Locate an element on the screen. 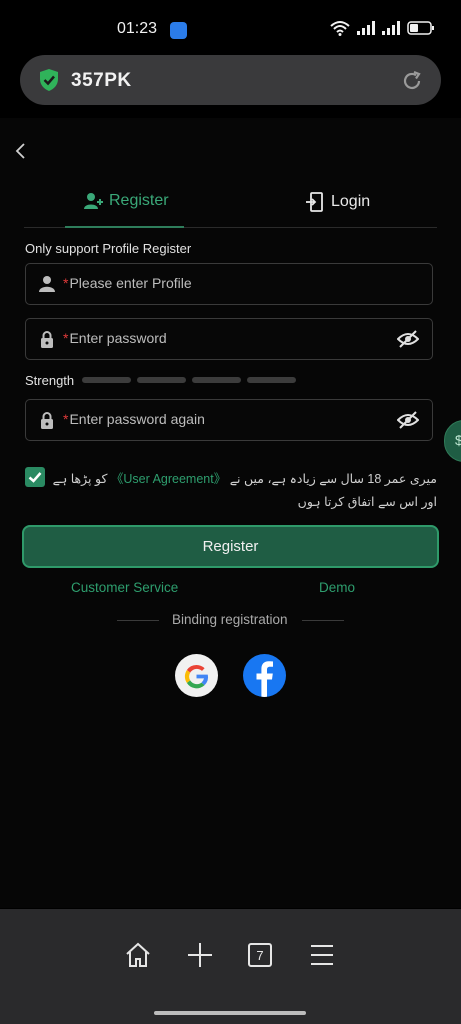 The image size is (461, 1024). tab-login: Login is located at coordinates (337, 202).